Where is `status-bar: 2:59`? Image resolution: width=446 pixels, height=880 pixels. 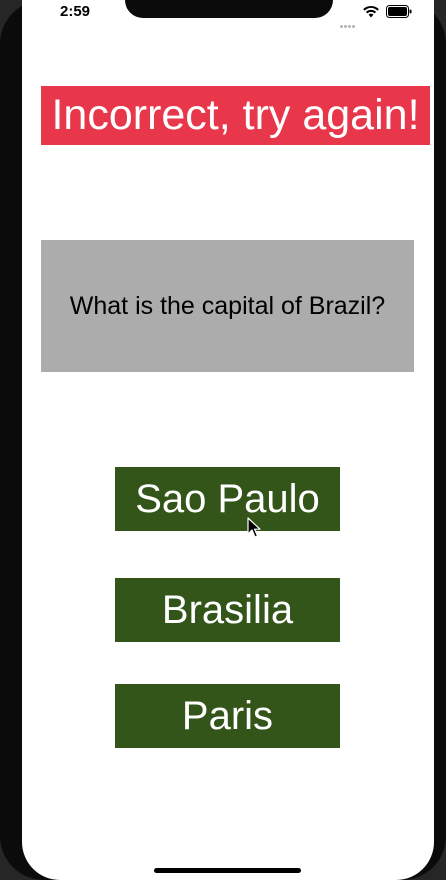
status-bar: 2:59 is located at coordinates (228, 14).